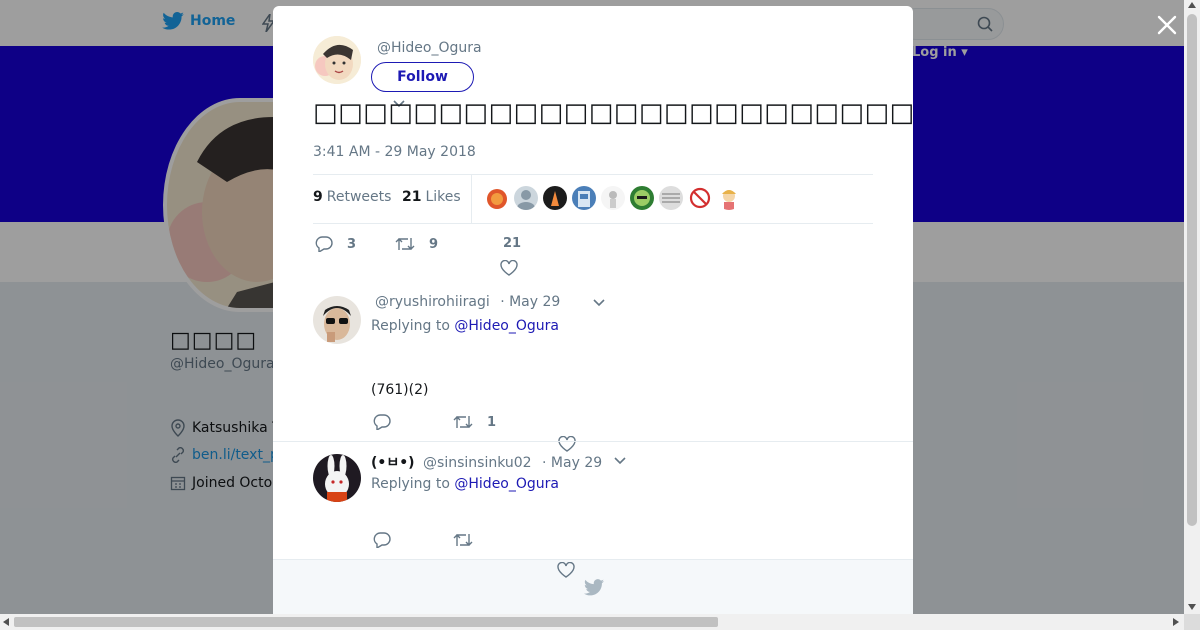  Describe the element at coordinates (1192, 270) in the screenshot. I see `vertical-scrollbar-thumb` at that location.